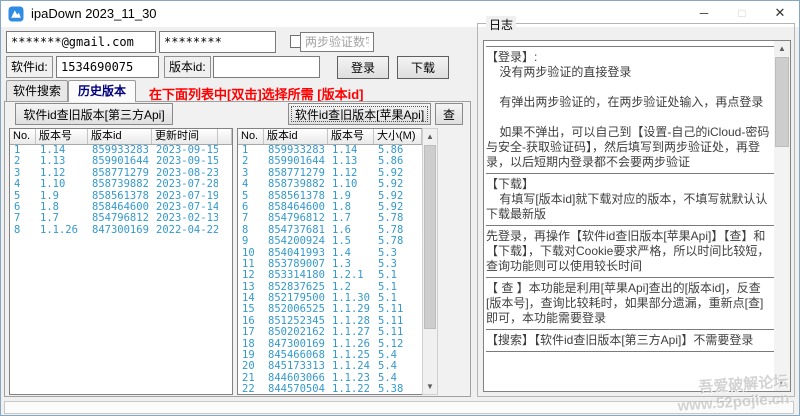  What do you see at coordinates (559, 72) in the screenshot?
I see `log-line: 没有两步验证的直接登录` at bounding box center [559, 72].